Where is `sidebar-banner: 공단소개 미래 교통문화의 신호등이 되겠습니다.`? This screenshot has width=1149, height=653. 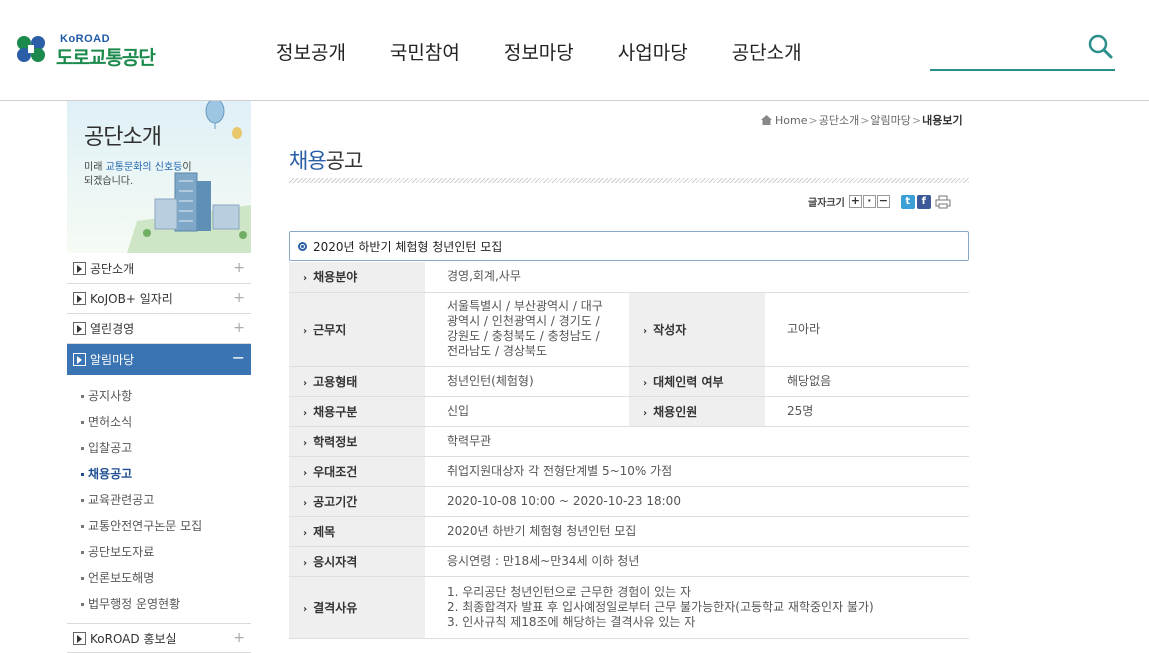
sidebar-banner: 공단소개 미래 교통문화의 신호등이 되겠습니다. is located at coordinates (159, 177).